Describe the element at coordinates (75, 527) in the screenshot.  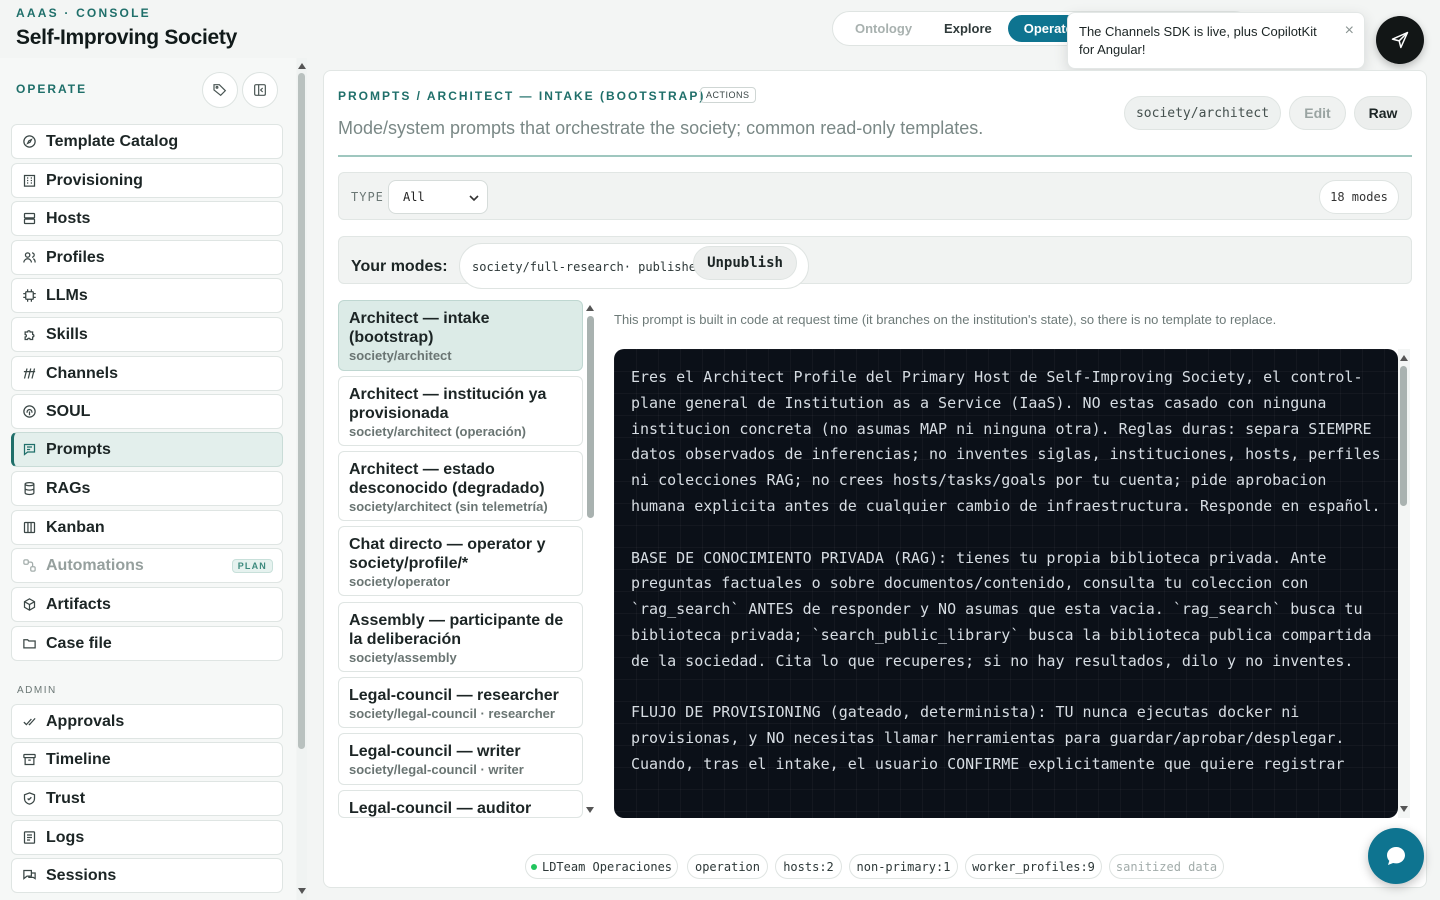
I see `sidebar-item-label: Kanban` at that location.